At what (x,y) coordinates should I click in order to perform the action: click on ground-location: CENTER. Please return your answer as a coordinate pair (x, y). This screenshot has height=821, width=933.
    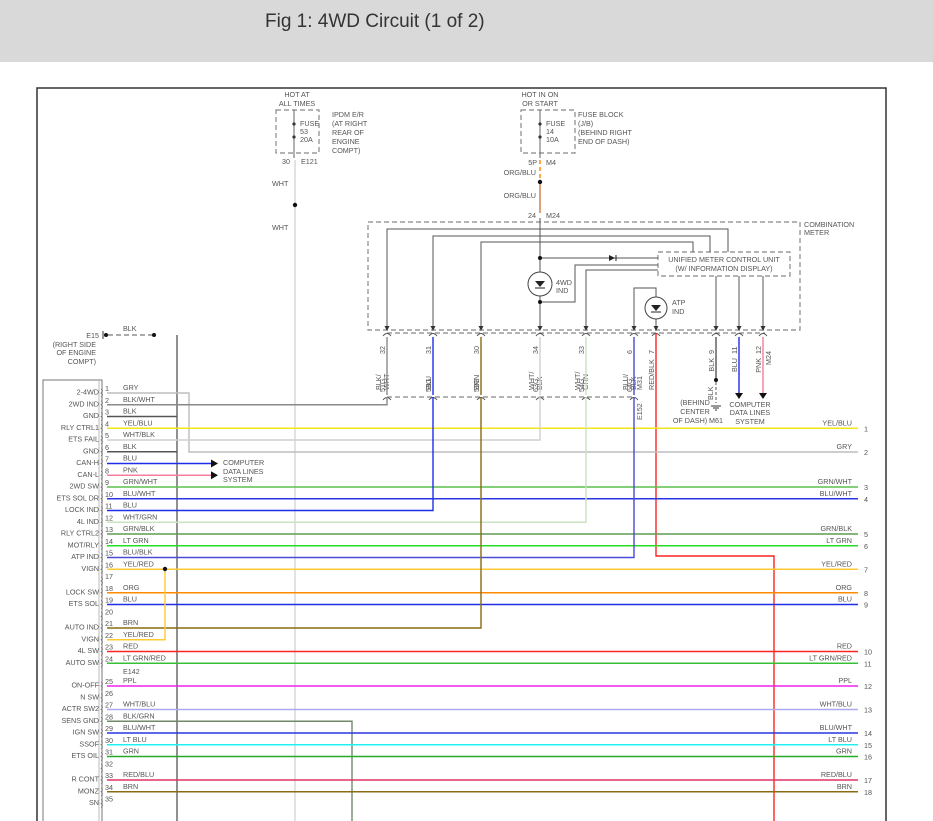
    Looking at the image, I should click on (695, 411).